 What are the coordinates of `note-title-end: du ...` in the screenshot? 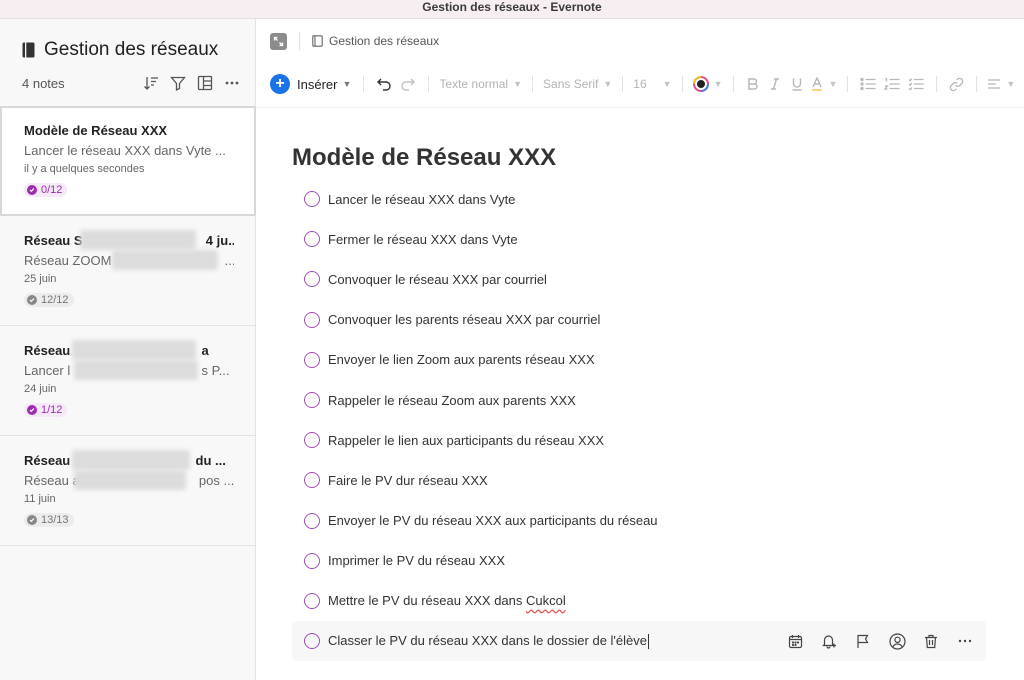 It's located at (210, 460).